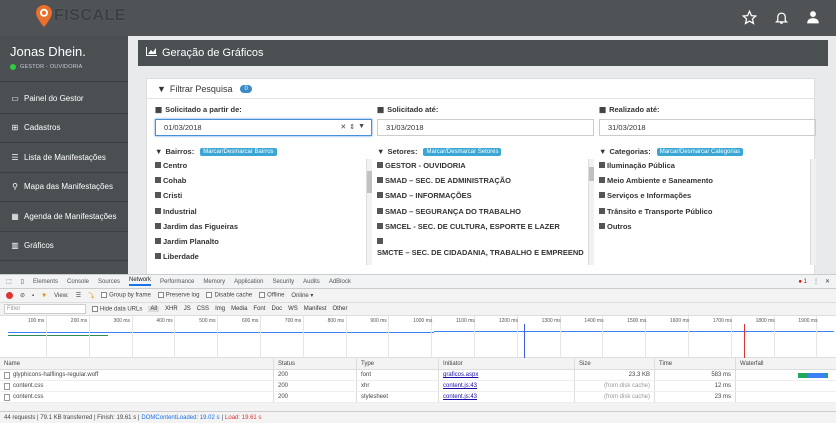 This screenshot has height=423, width=836. What do you see at coordinates (22, 281) in the screenshot?
I see `device-toggle-icon: ▯` at bounding box center [22, 281].